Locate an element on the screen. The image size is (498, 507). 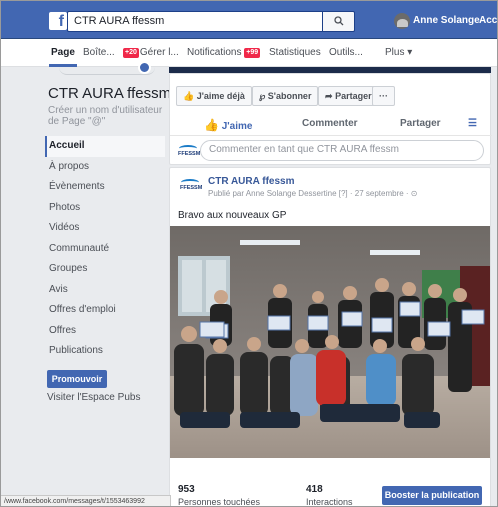
facebook-top-bar: f CTR AURA ffessm Anne Solange Accueil is located at coordinates (249, 20).